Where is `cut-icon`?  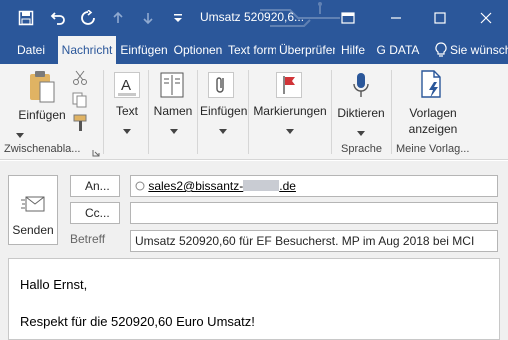
cut-icon is located at coordinates (80, 79).